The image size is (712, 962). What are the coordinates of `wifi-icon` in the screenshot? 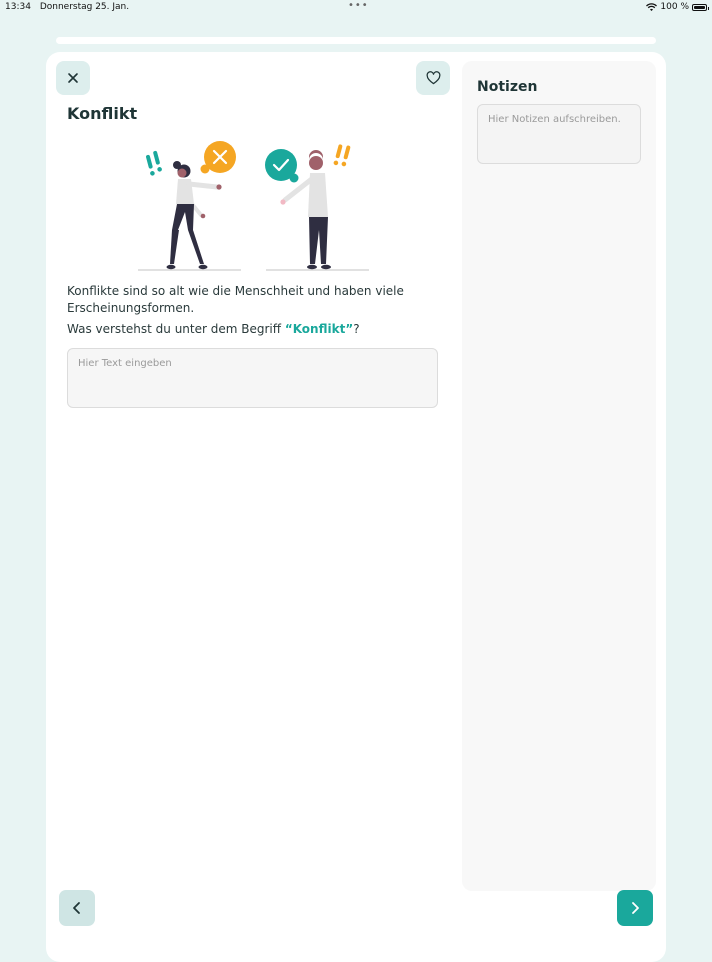 It's located at (652, 6).